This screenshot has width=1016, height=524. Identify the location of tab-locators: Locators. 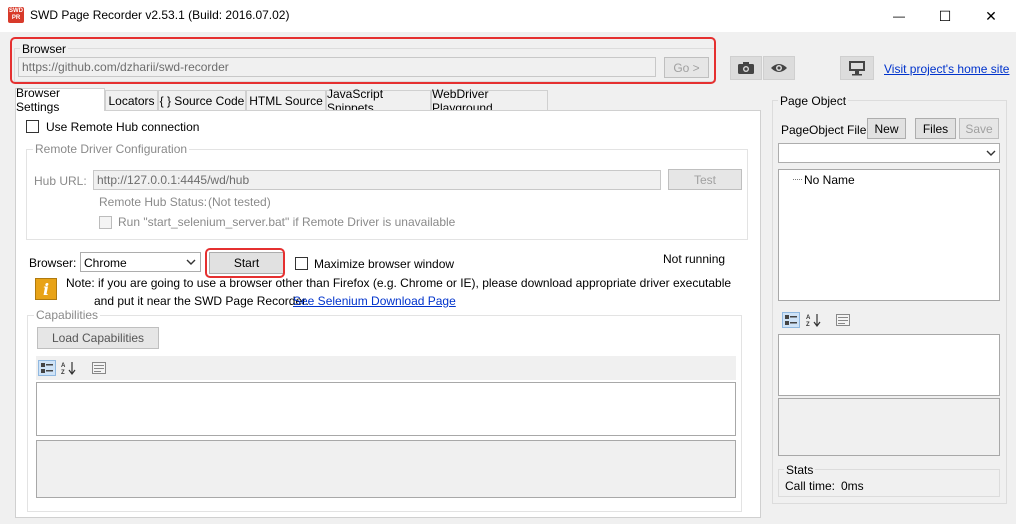
(131, 100).